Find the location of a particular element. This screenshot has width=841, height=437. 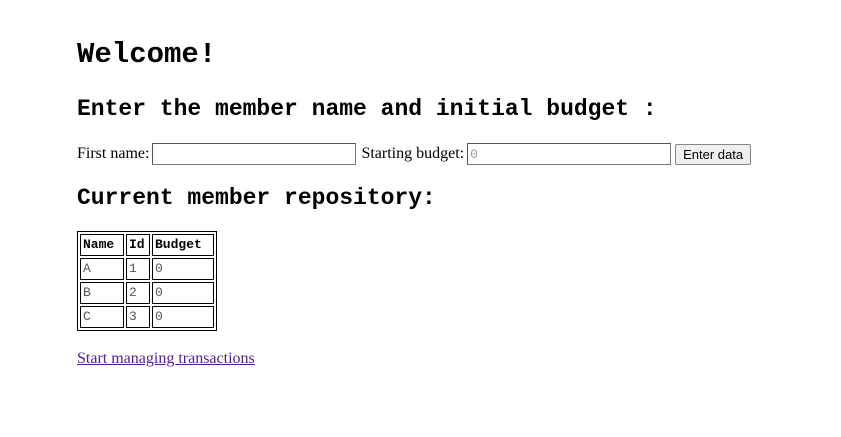

cell-name: C is located at coordinates (102, 317).